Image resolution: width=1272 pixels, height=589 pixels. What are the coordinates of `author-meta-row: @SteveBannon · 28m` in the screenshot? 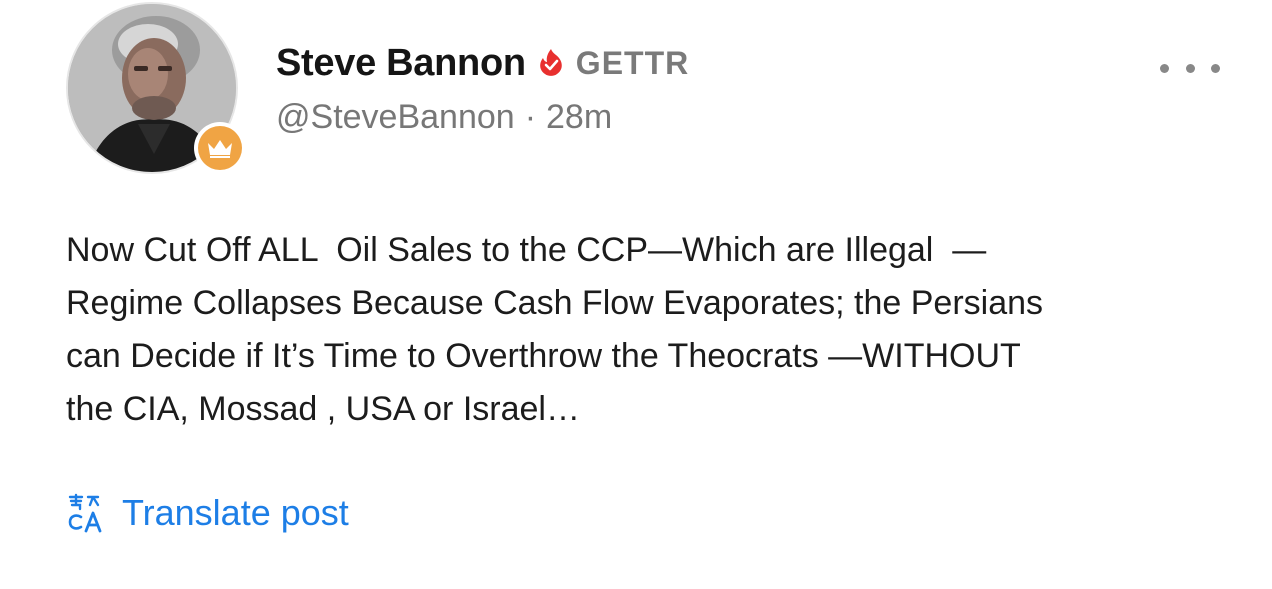 It's located at (444, 117).